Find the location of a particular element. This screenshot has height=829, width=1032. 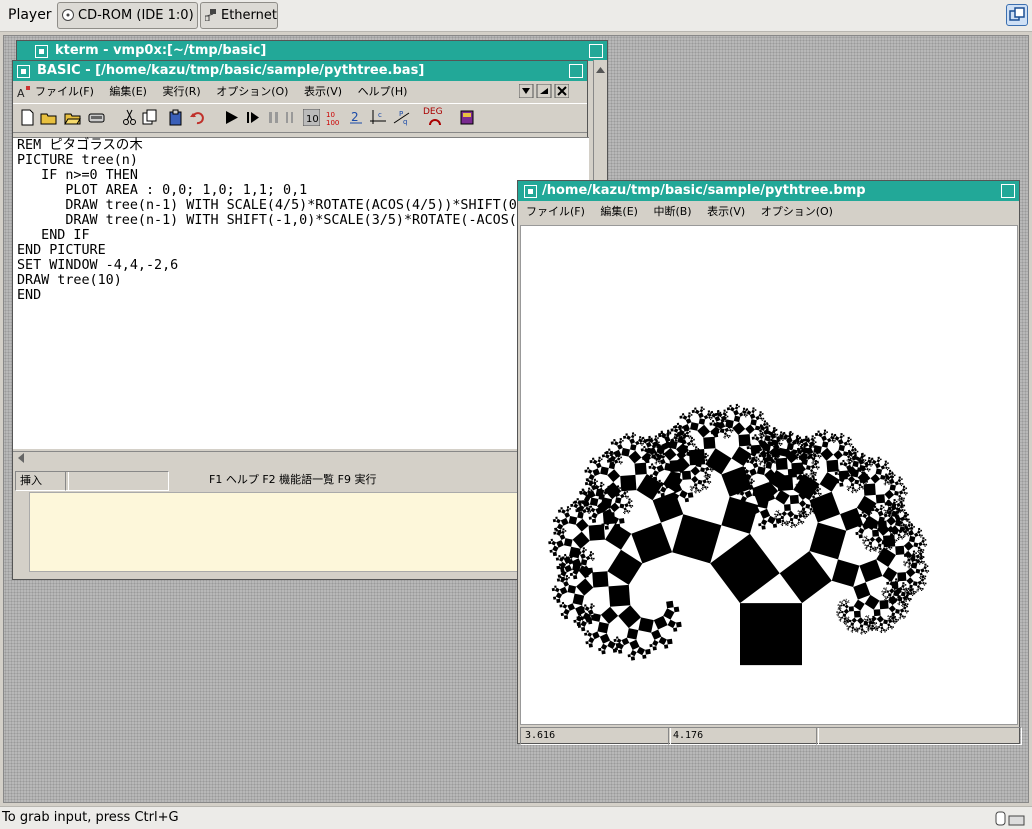

basic-app-icon: A is located at coordinates (23, 92).